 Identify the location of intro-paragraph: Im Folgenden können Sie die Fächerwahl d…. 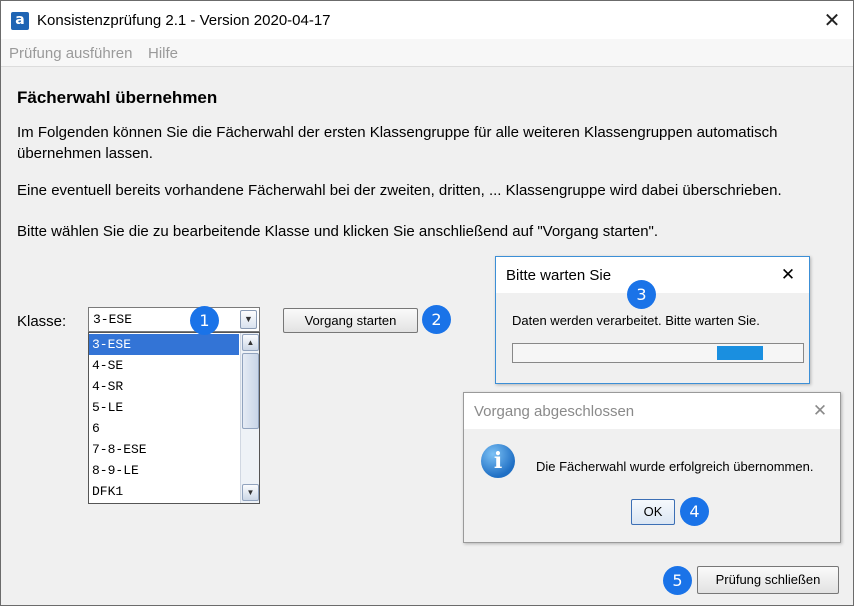
(397, 143).